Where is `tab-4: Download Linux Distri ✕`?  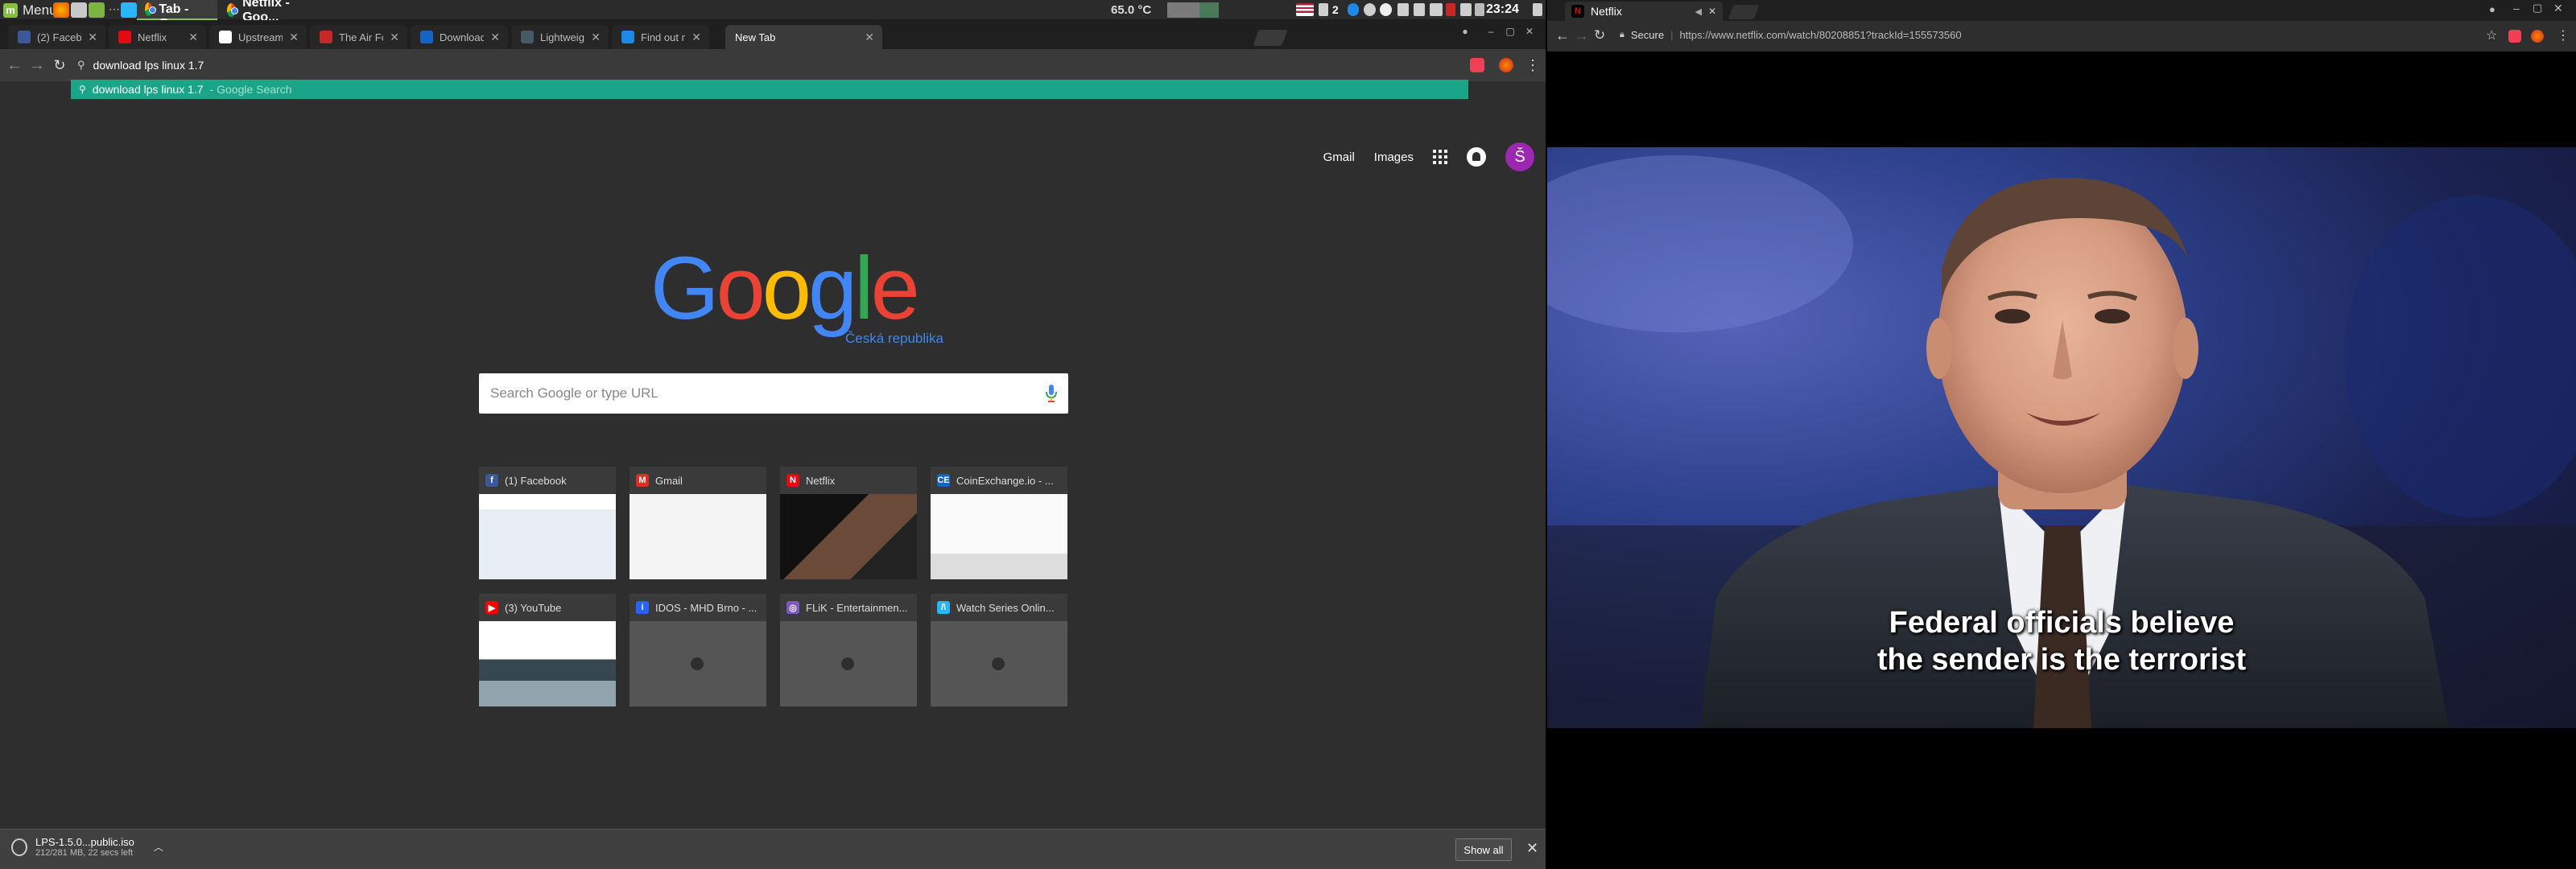 tab-4: Download Linux Distri ✕ is located at coordinates (459, 37).